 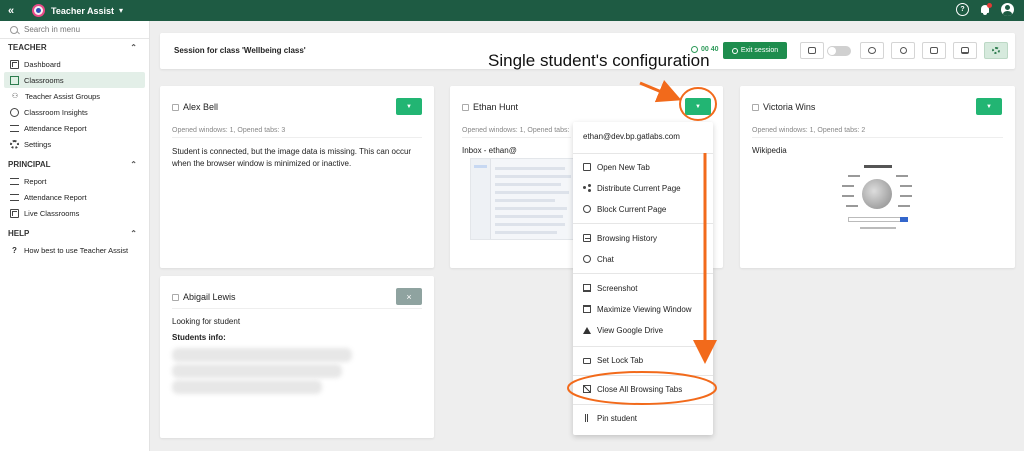 What do you see at coordinates (74, 96) in the screenshot?
I see `sidebar-item-teacher-assist-groups: ⚇ Teacher Assist Groups` at bounding box center [74, 96].